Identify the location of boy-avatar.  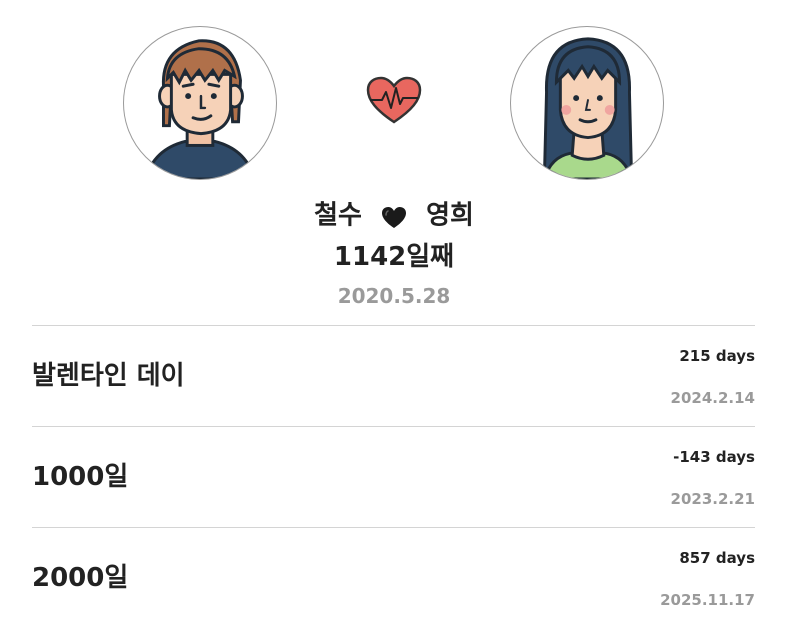
(200, 103).